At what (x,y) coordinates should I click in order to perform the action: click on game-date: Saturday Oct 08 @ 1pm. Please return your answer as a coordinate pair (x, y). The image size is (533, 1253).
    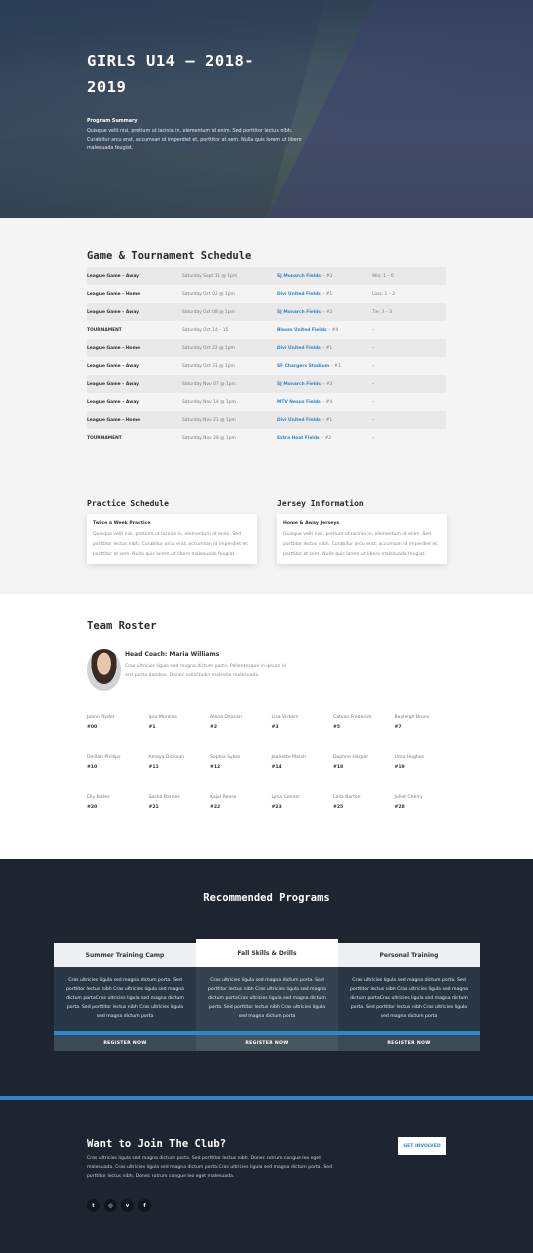
    Looking at the image, I should click on (208, 312).